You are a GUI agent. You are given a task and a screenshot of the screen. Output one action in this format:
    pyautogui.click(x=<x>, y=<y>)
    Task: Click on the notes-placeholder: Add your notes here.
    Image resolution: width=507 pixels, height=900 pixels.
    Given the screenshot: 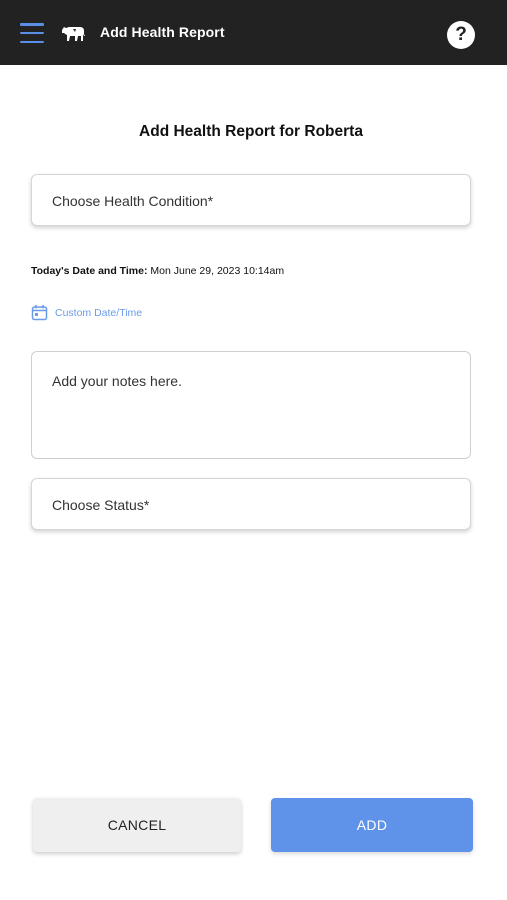 What is the action you would take?
    pyautogui.click(x=117, y=381)
    